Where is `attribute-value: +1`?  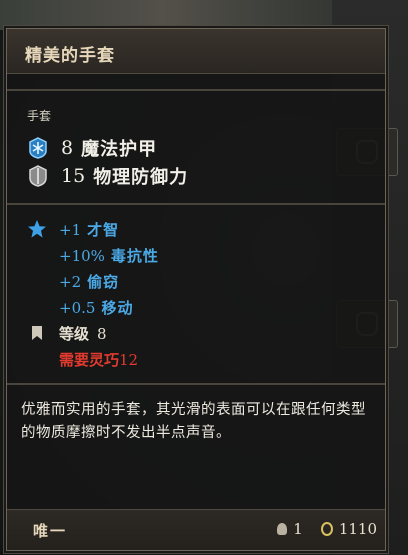 attribute-value: +1 is located at coordinates (70, 230).